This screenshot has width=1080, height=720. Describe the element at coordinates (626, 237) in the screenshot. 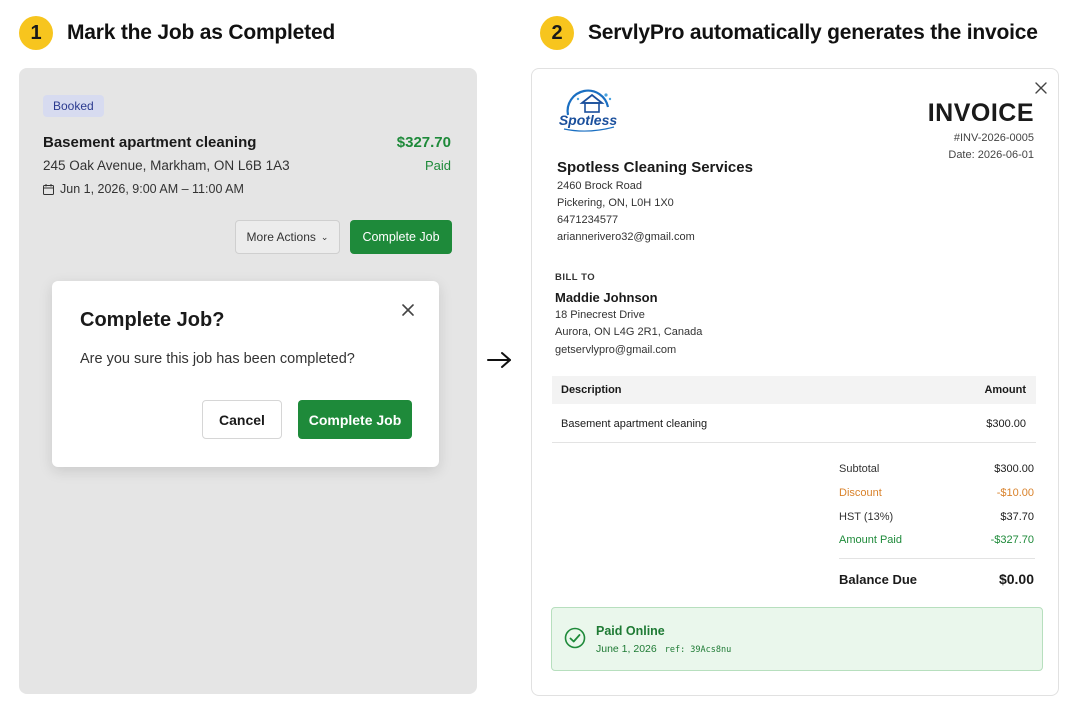

I see `business-email: ariannerivero32@gmail.com` at that location.